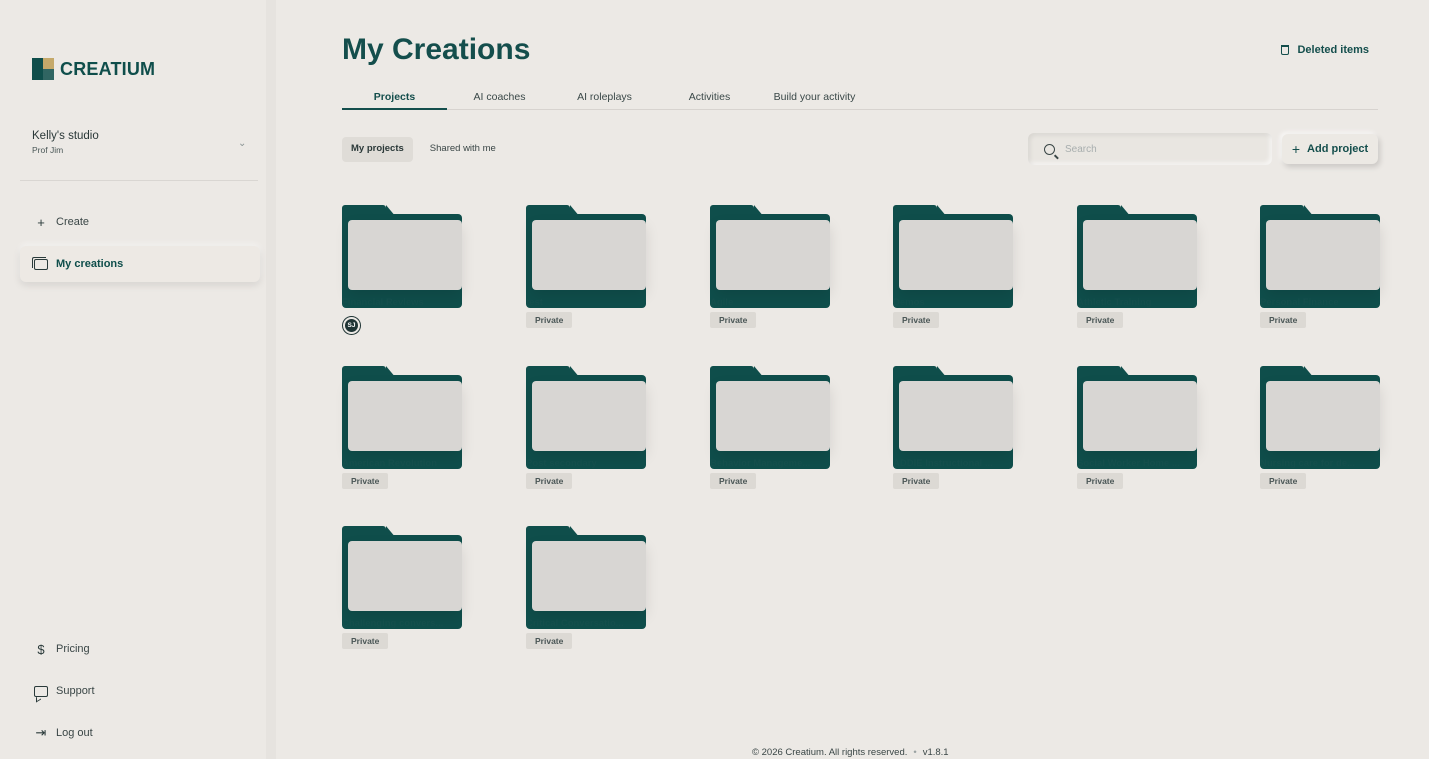 The width and height of the screenshot is (1429, 759). I want to click on logout-icon: ⇥, so click(41, 732).